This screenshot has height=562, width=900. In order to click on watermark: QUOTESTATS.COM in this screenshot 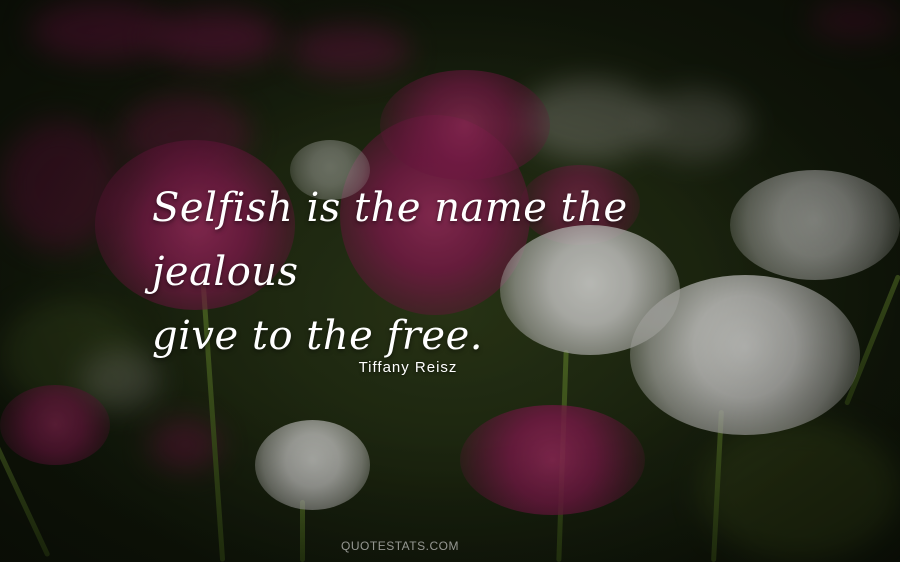, I will do `click(400, 546)`.